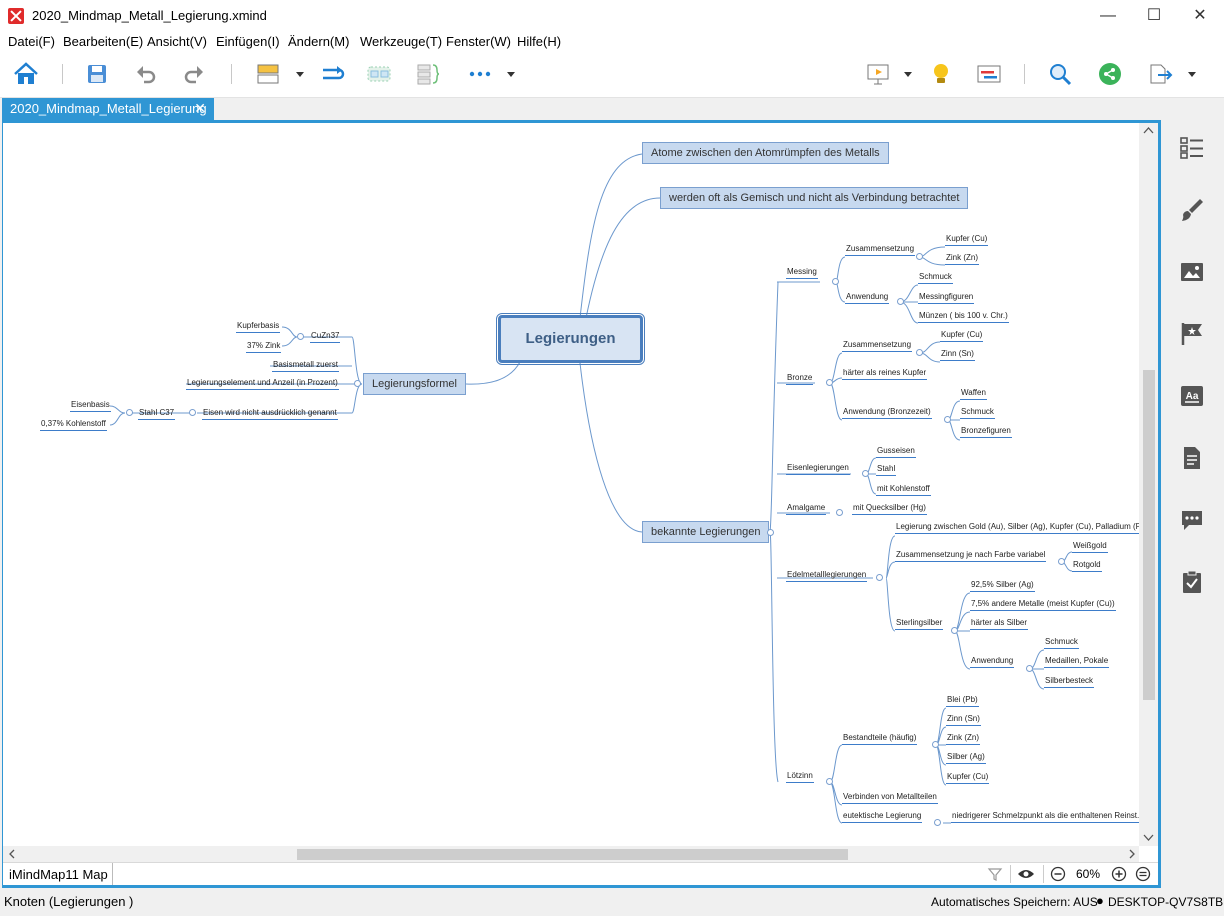 The height and width of the screenshot is (916, 1224). I want to click on subtopic: mit Kohlenstoff, so click(903, 490).